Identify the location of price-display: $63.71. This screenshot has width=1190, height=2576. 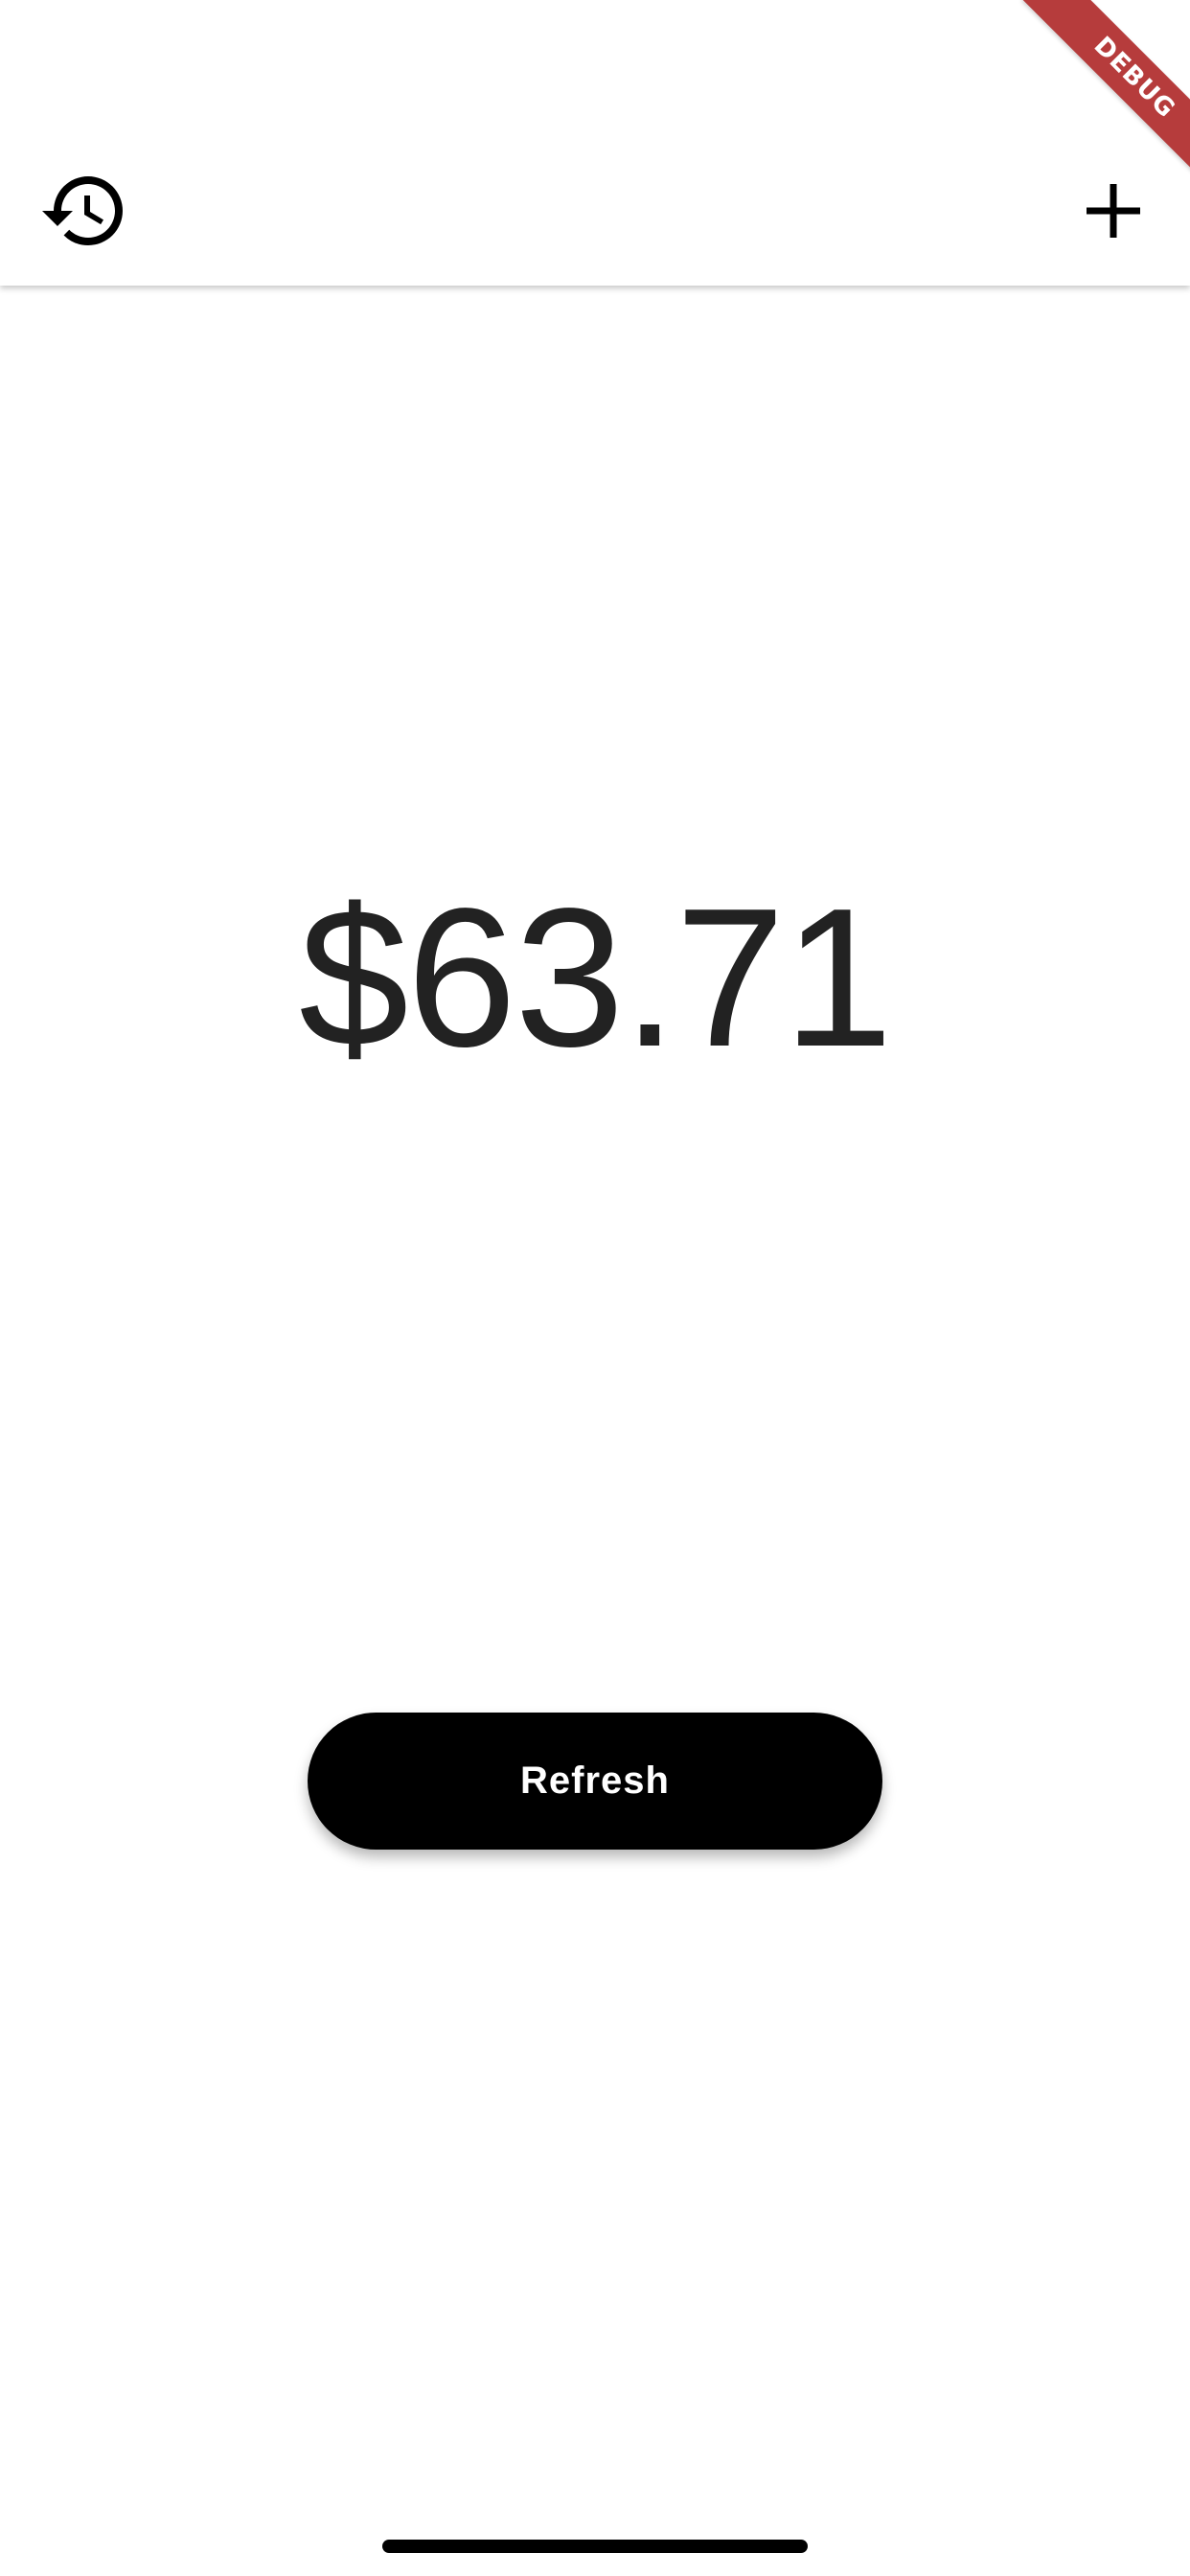
(595, 977).